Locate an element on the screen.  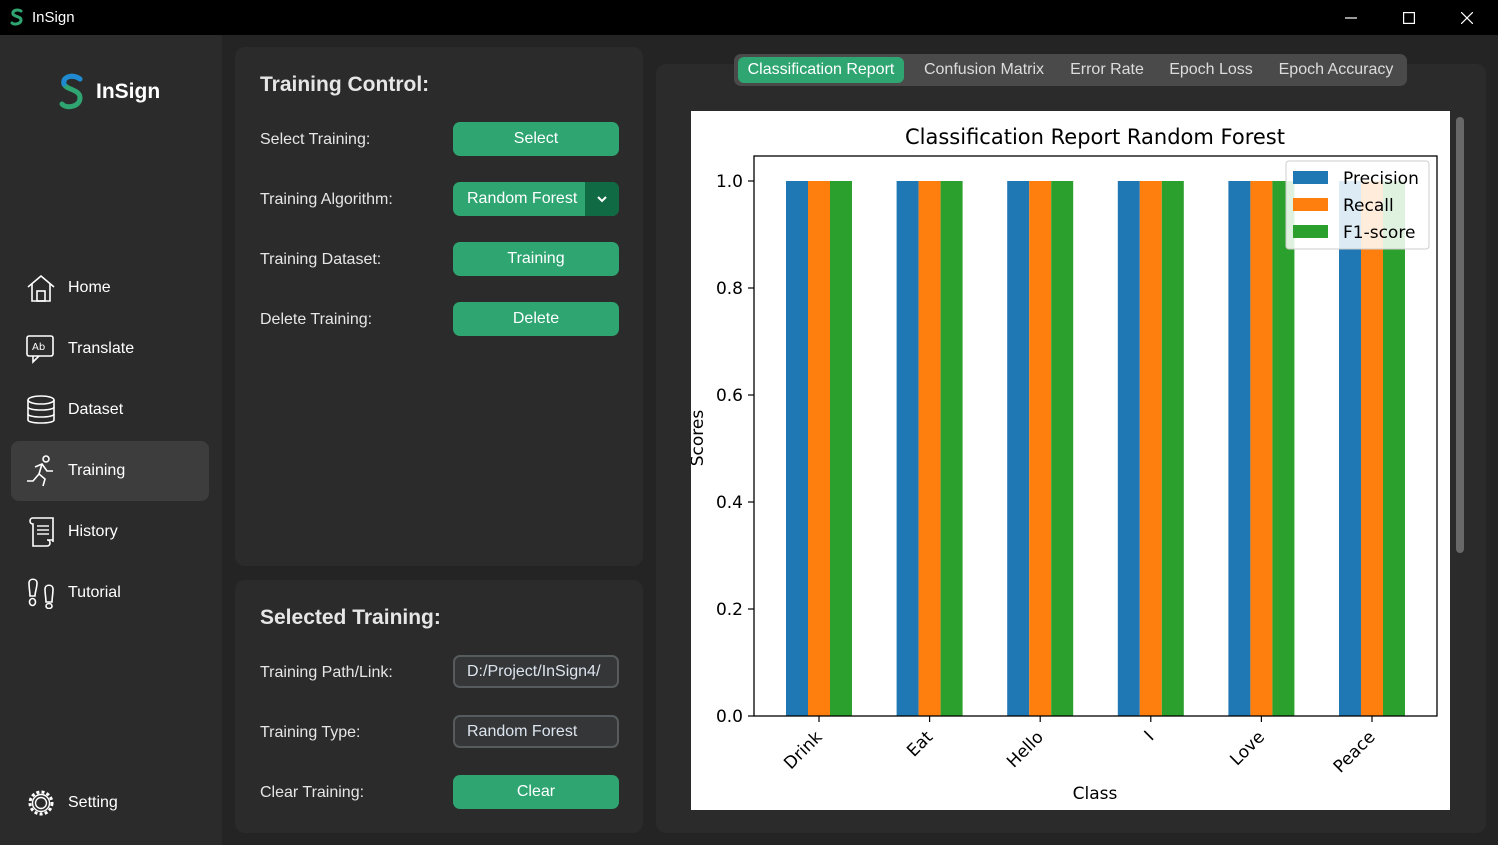
tab-error-rate: Error Rate is located at coordinates (1107, 70).